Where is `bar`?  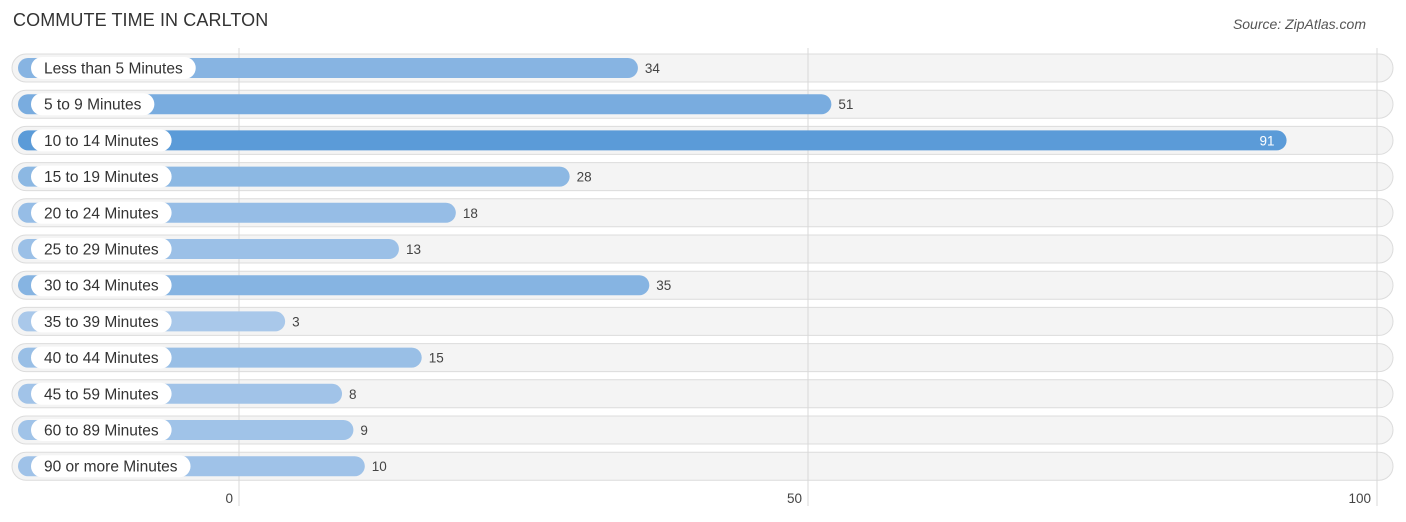
bar is located at coordinates (652, 140).